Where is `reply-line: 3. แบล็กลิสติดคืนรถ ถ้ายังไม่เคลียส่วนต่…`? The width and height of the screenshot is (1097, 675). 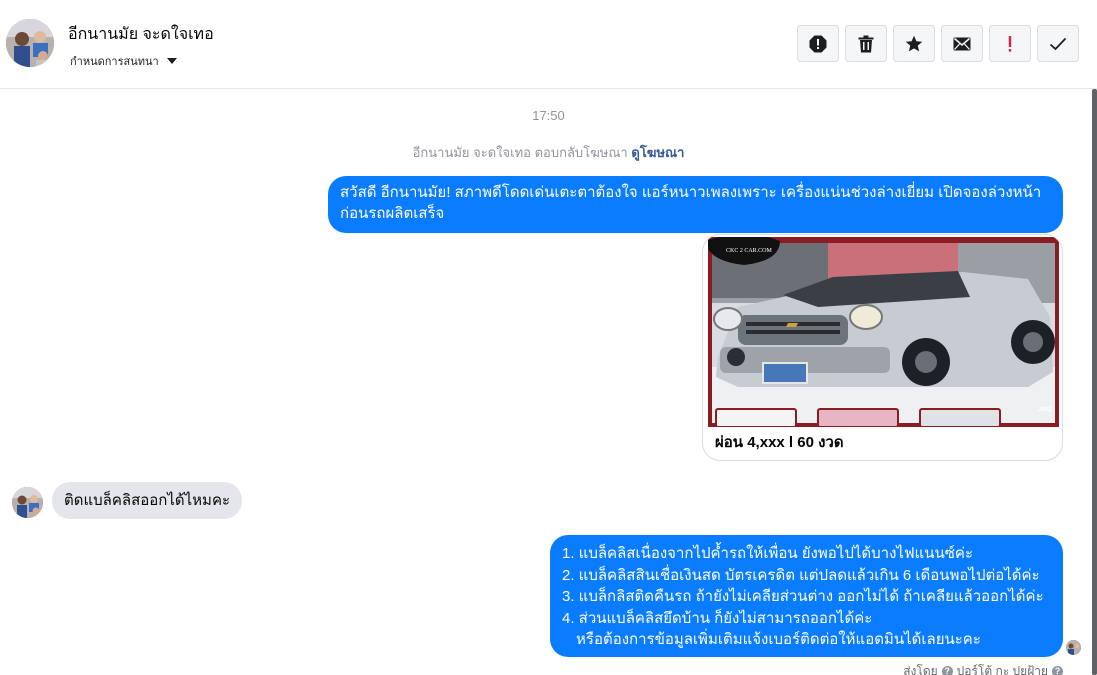
reply-line: 3. แบล็กลิสติดคืนรถ ถ้ายังไม่เคลียส่วนต่… is located at coordinates (803, 596).